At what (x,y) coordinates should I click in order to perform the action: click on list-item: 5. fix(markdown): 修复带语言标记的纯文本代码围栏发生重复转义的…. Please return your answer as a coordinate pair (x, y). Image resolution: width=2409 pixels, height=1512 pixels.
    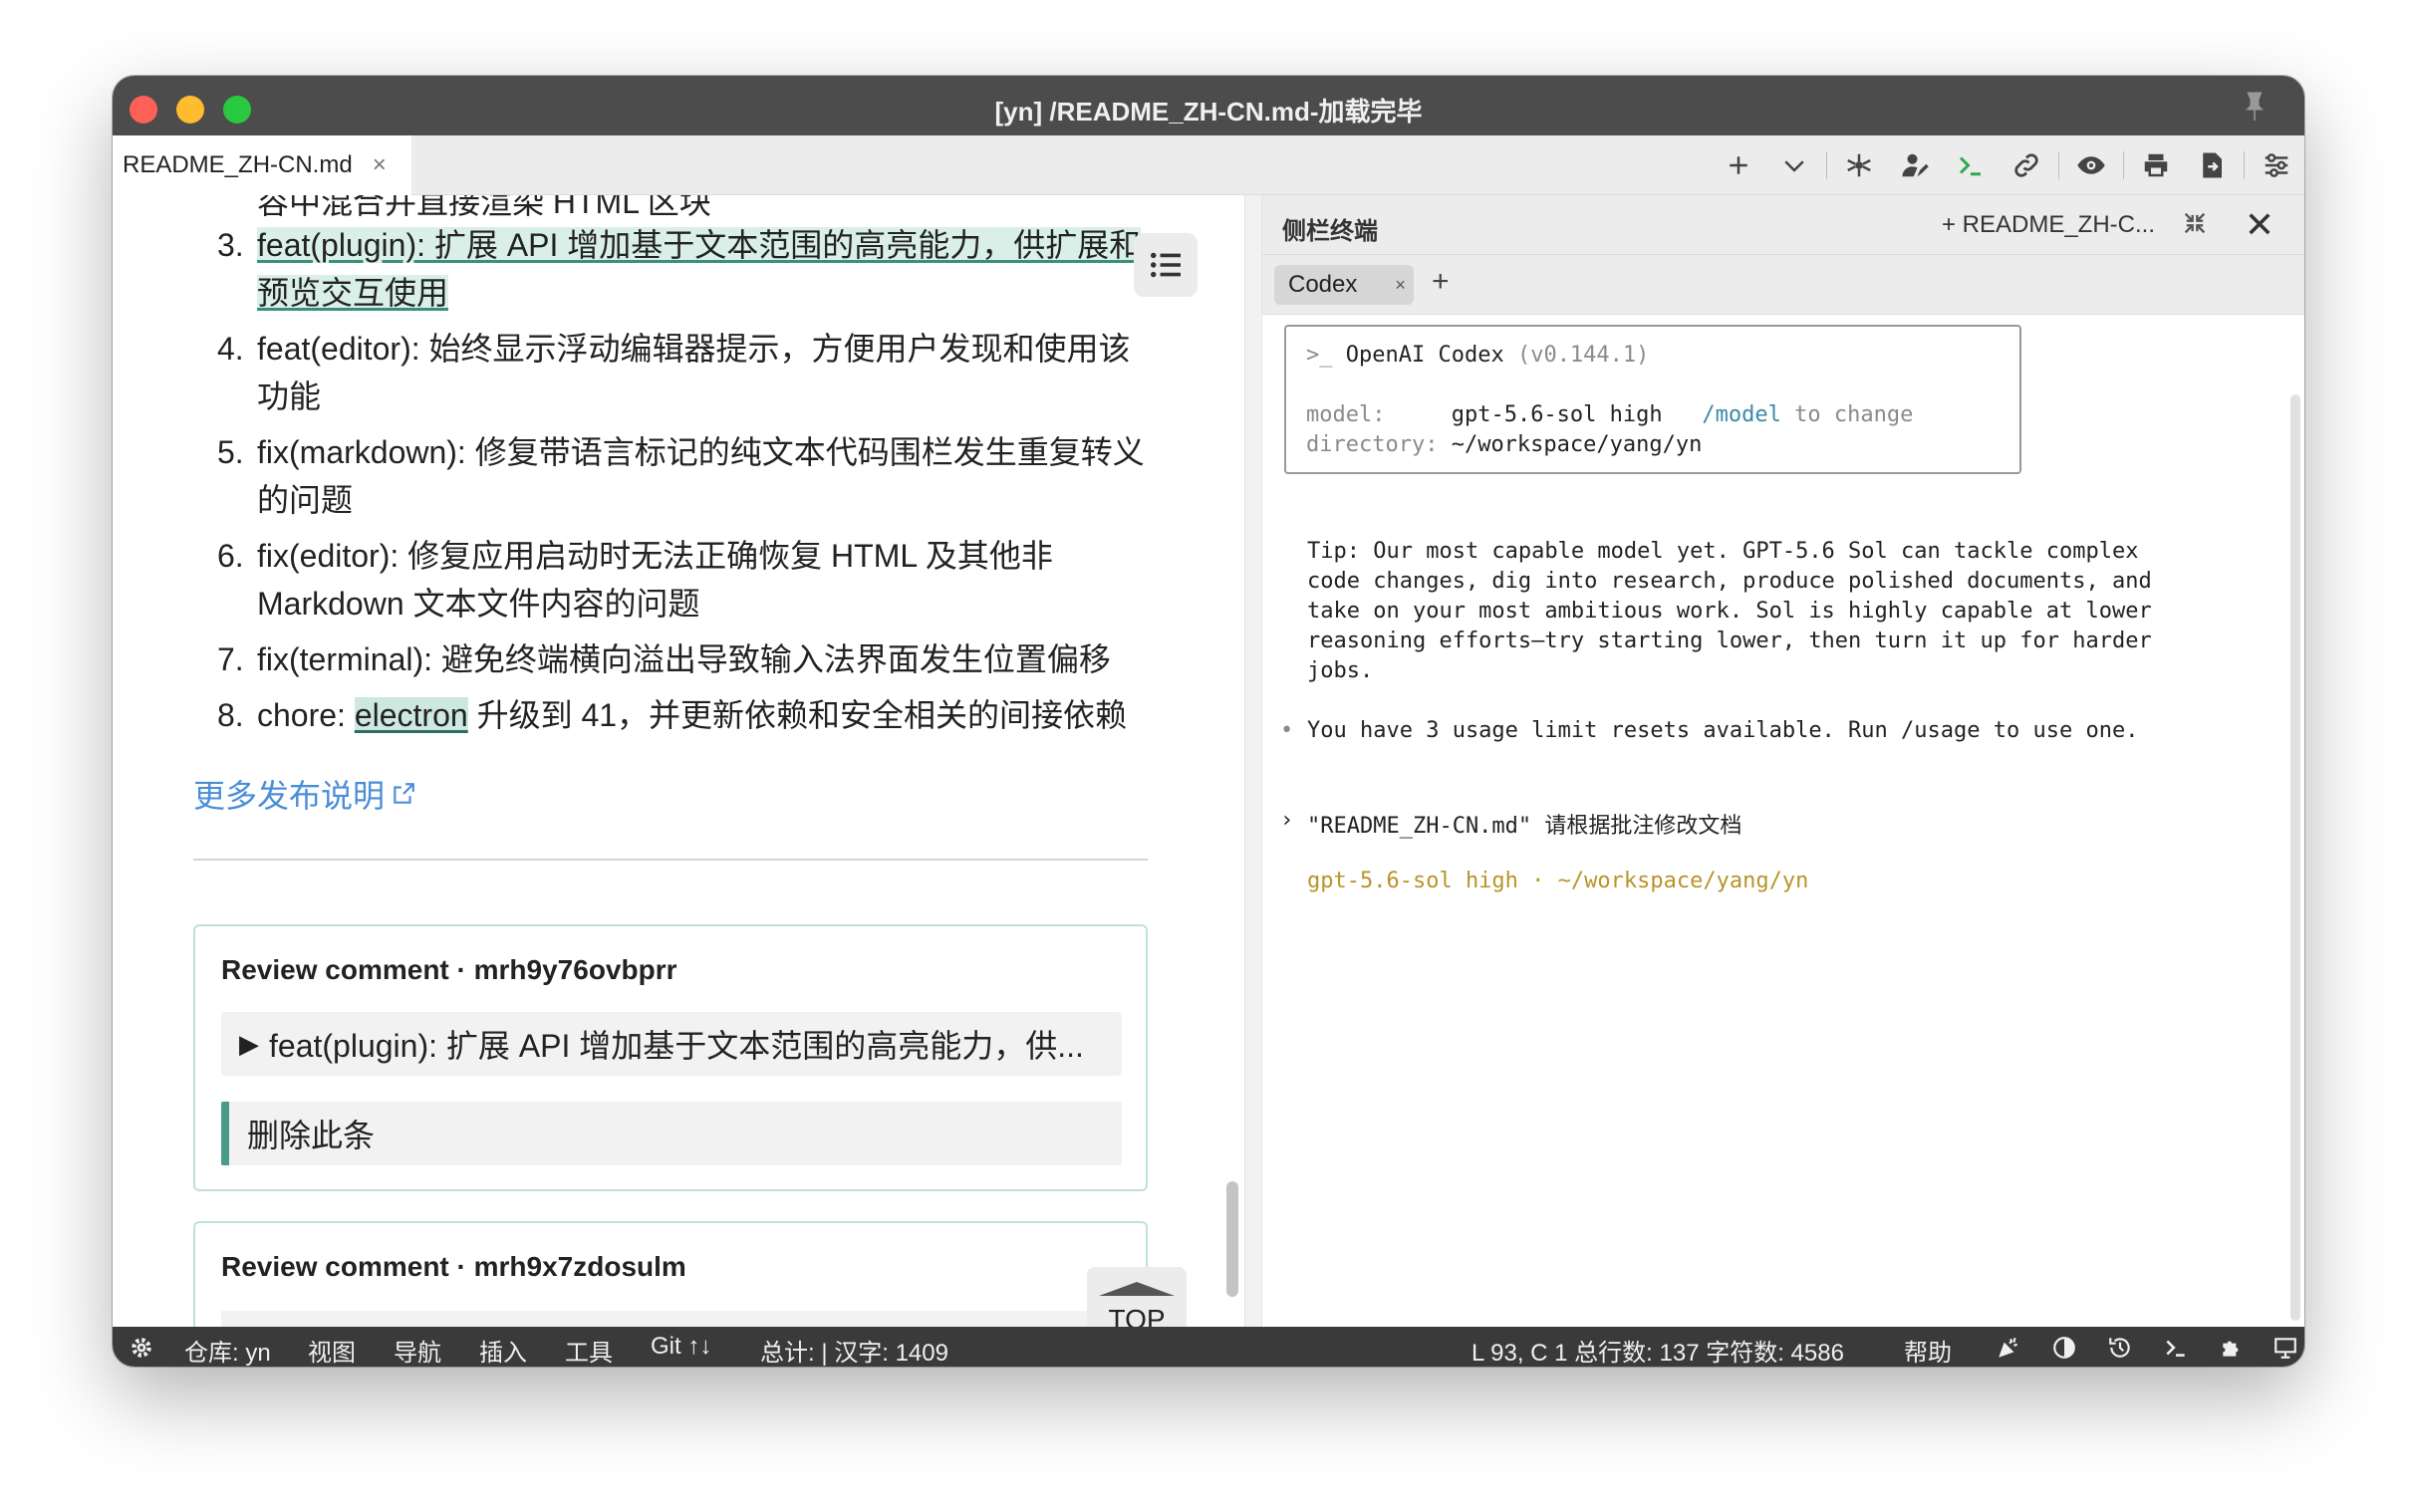
    Looking at the image, I should click on (631, 476).